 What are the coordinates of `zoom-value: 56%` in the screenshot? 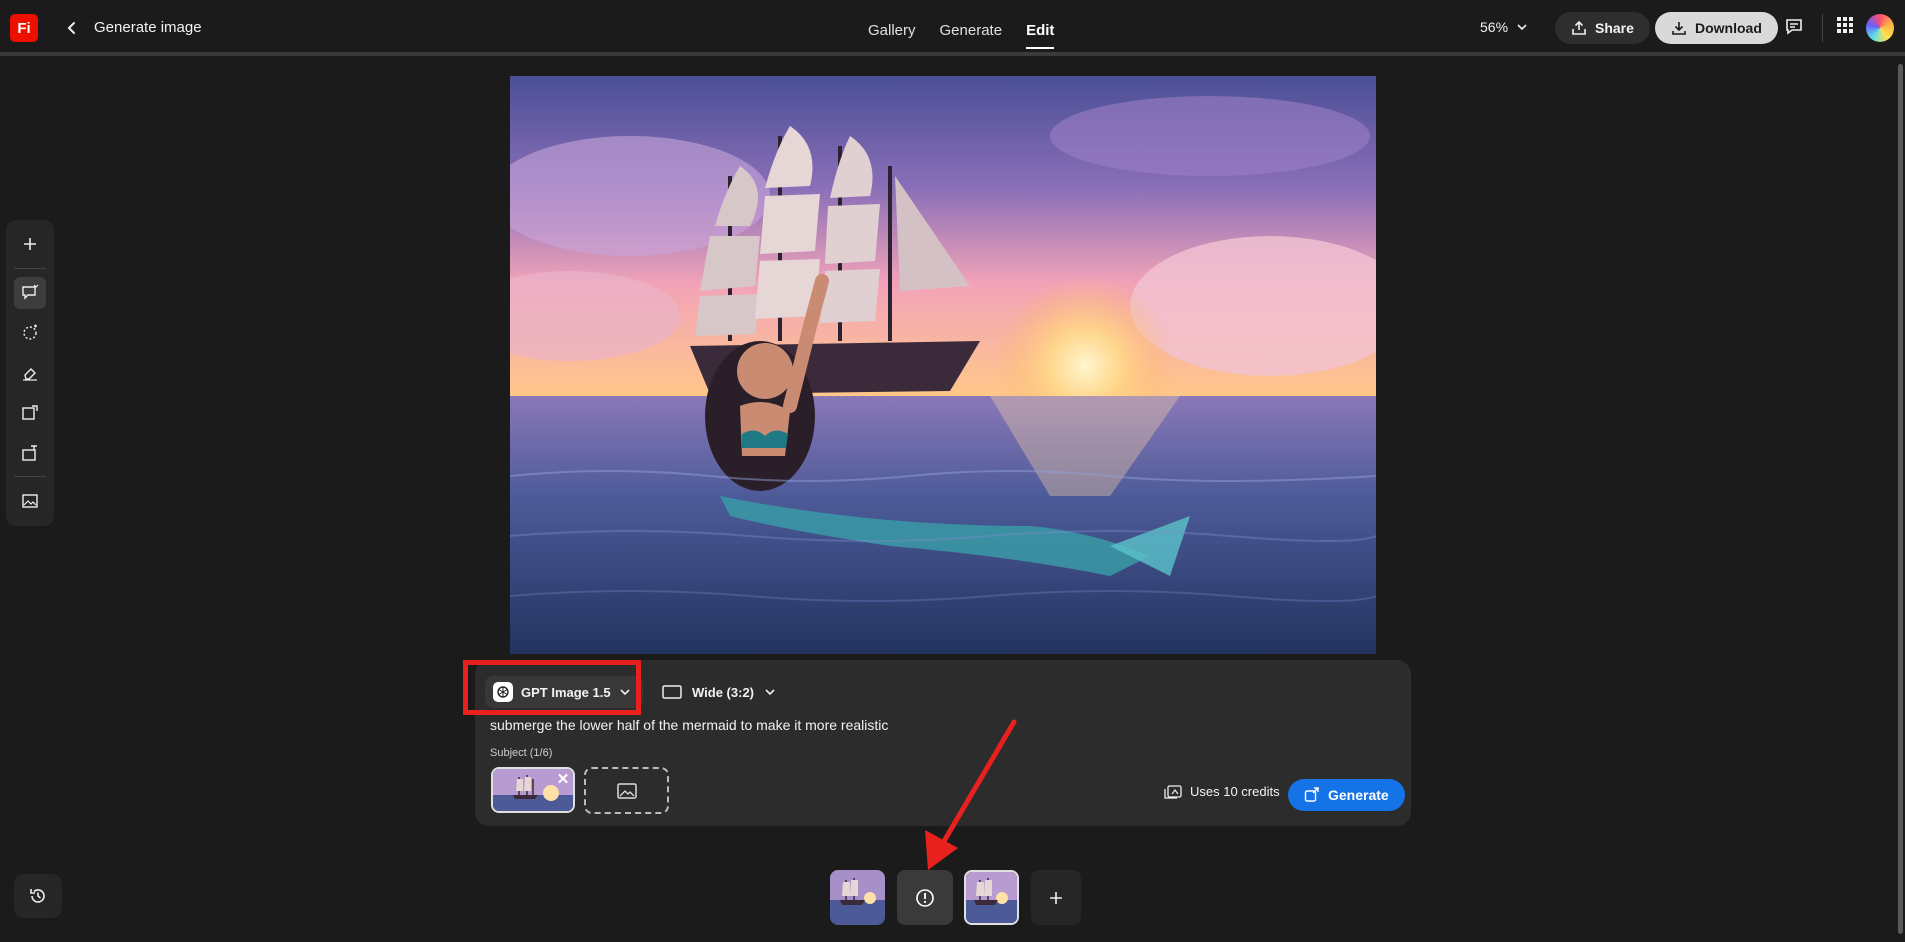 It's located at (1494, 27).